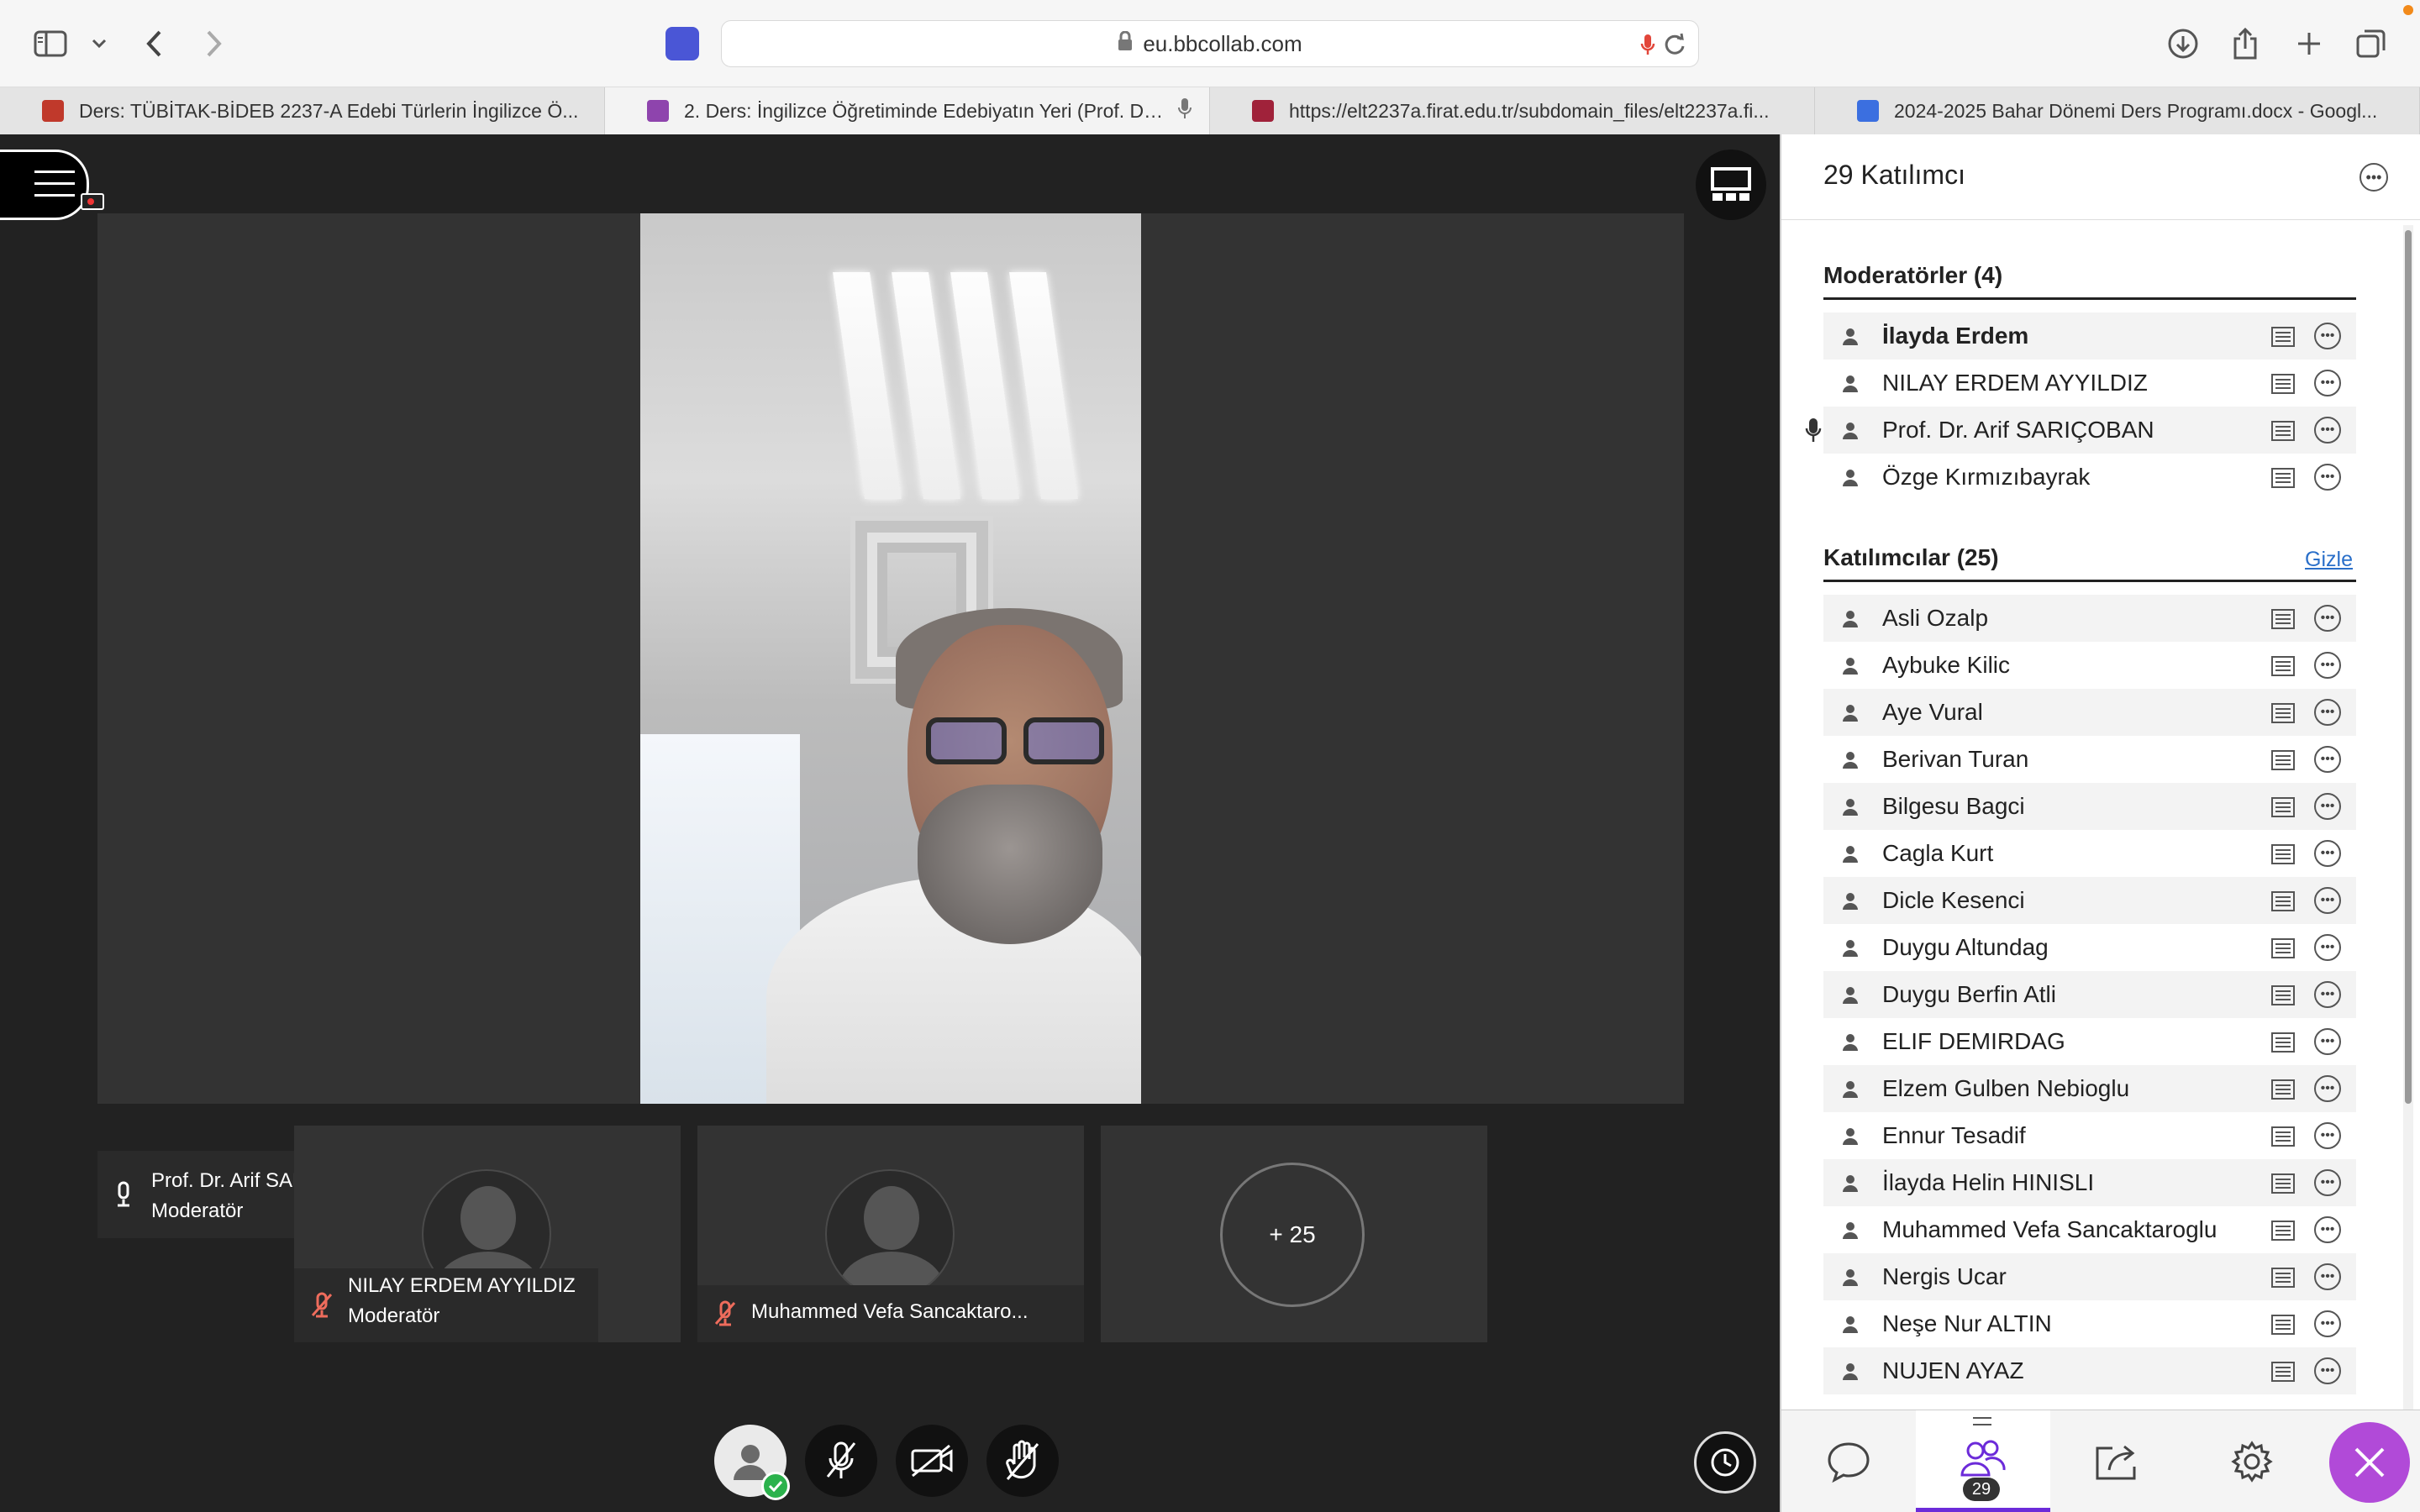 The width and height of the screenshot is (2420, 1512). What do you see at coordinates (1294, 1234) in the screenshot?
I see `more-participants-thumbnail: + 25` at bounding box center [1294, 1234].